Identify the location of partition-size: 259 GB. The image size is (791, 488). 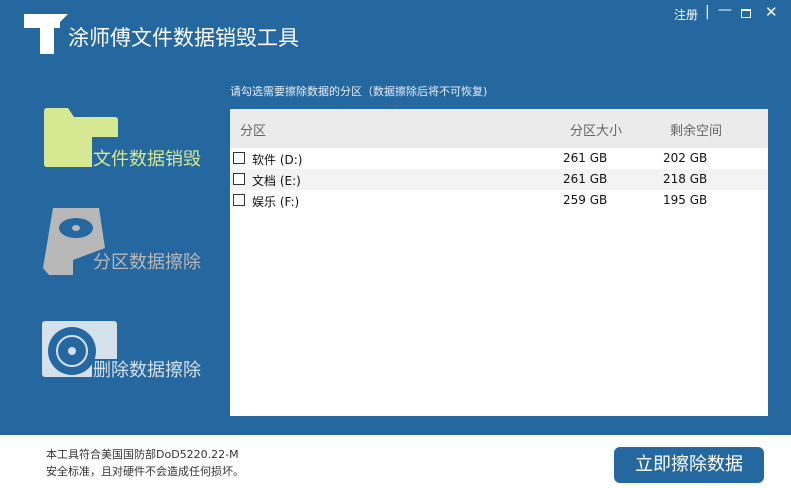
(585, 200).